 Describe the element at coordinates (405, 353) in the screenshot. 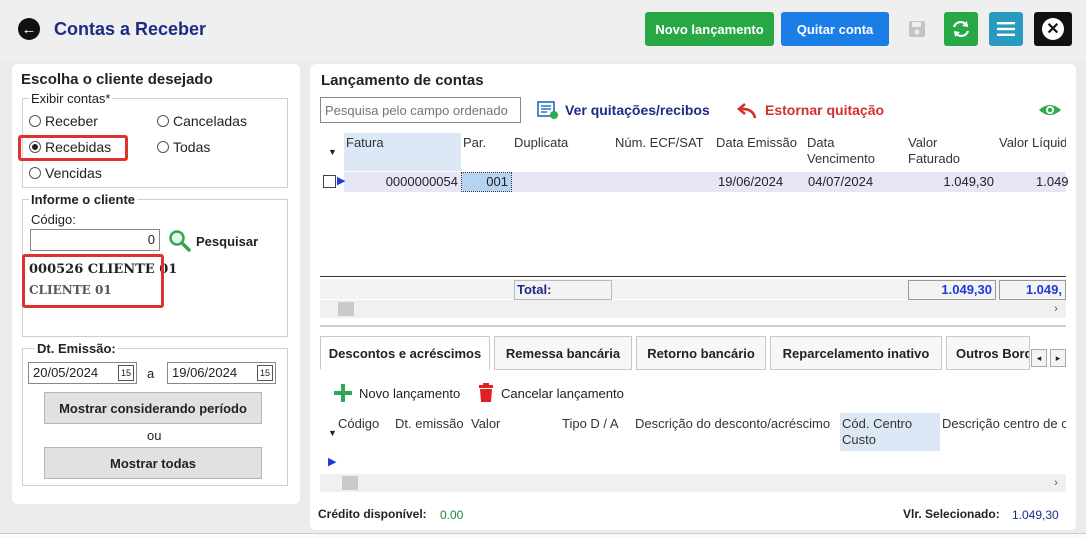

I see `tab-descontos: Descontos e acréscimos` at that location.